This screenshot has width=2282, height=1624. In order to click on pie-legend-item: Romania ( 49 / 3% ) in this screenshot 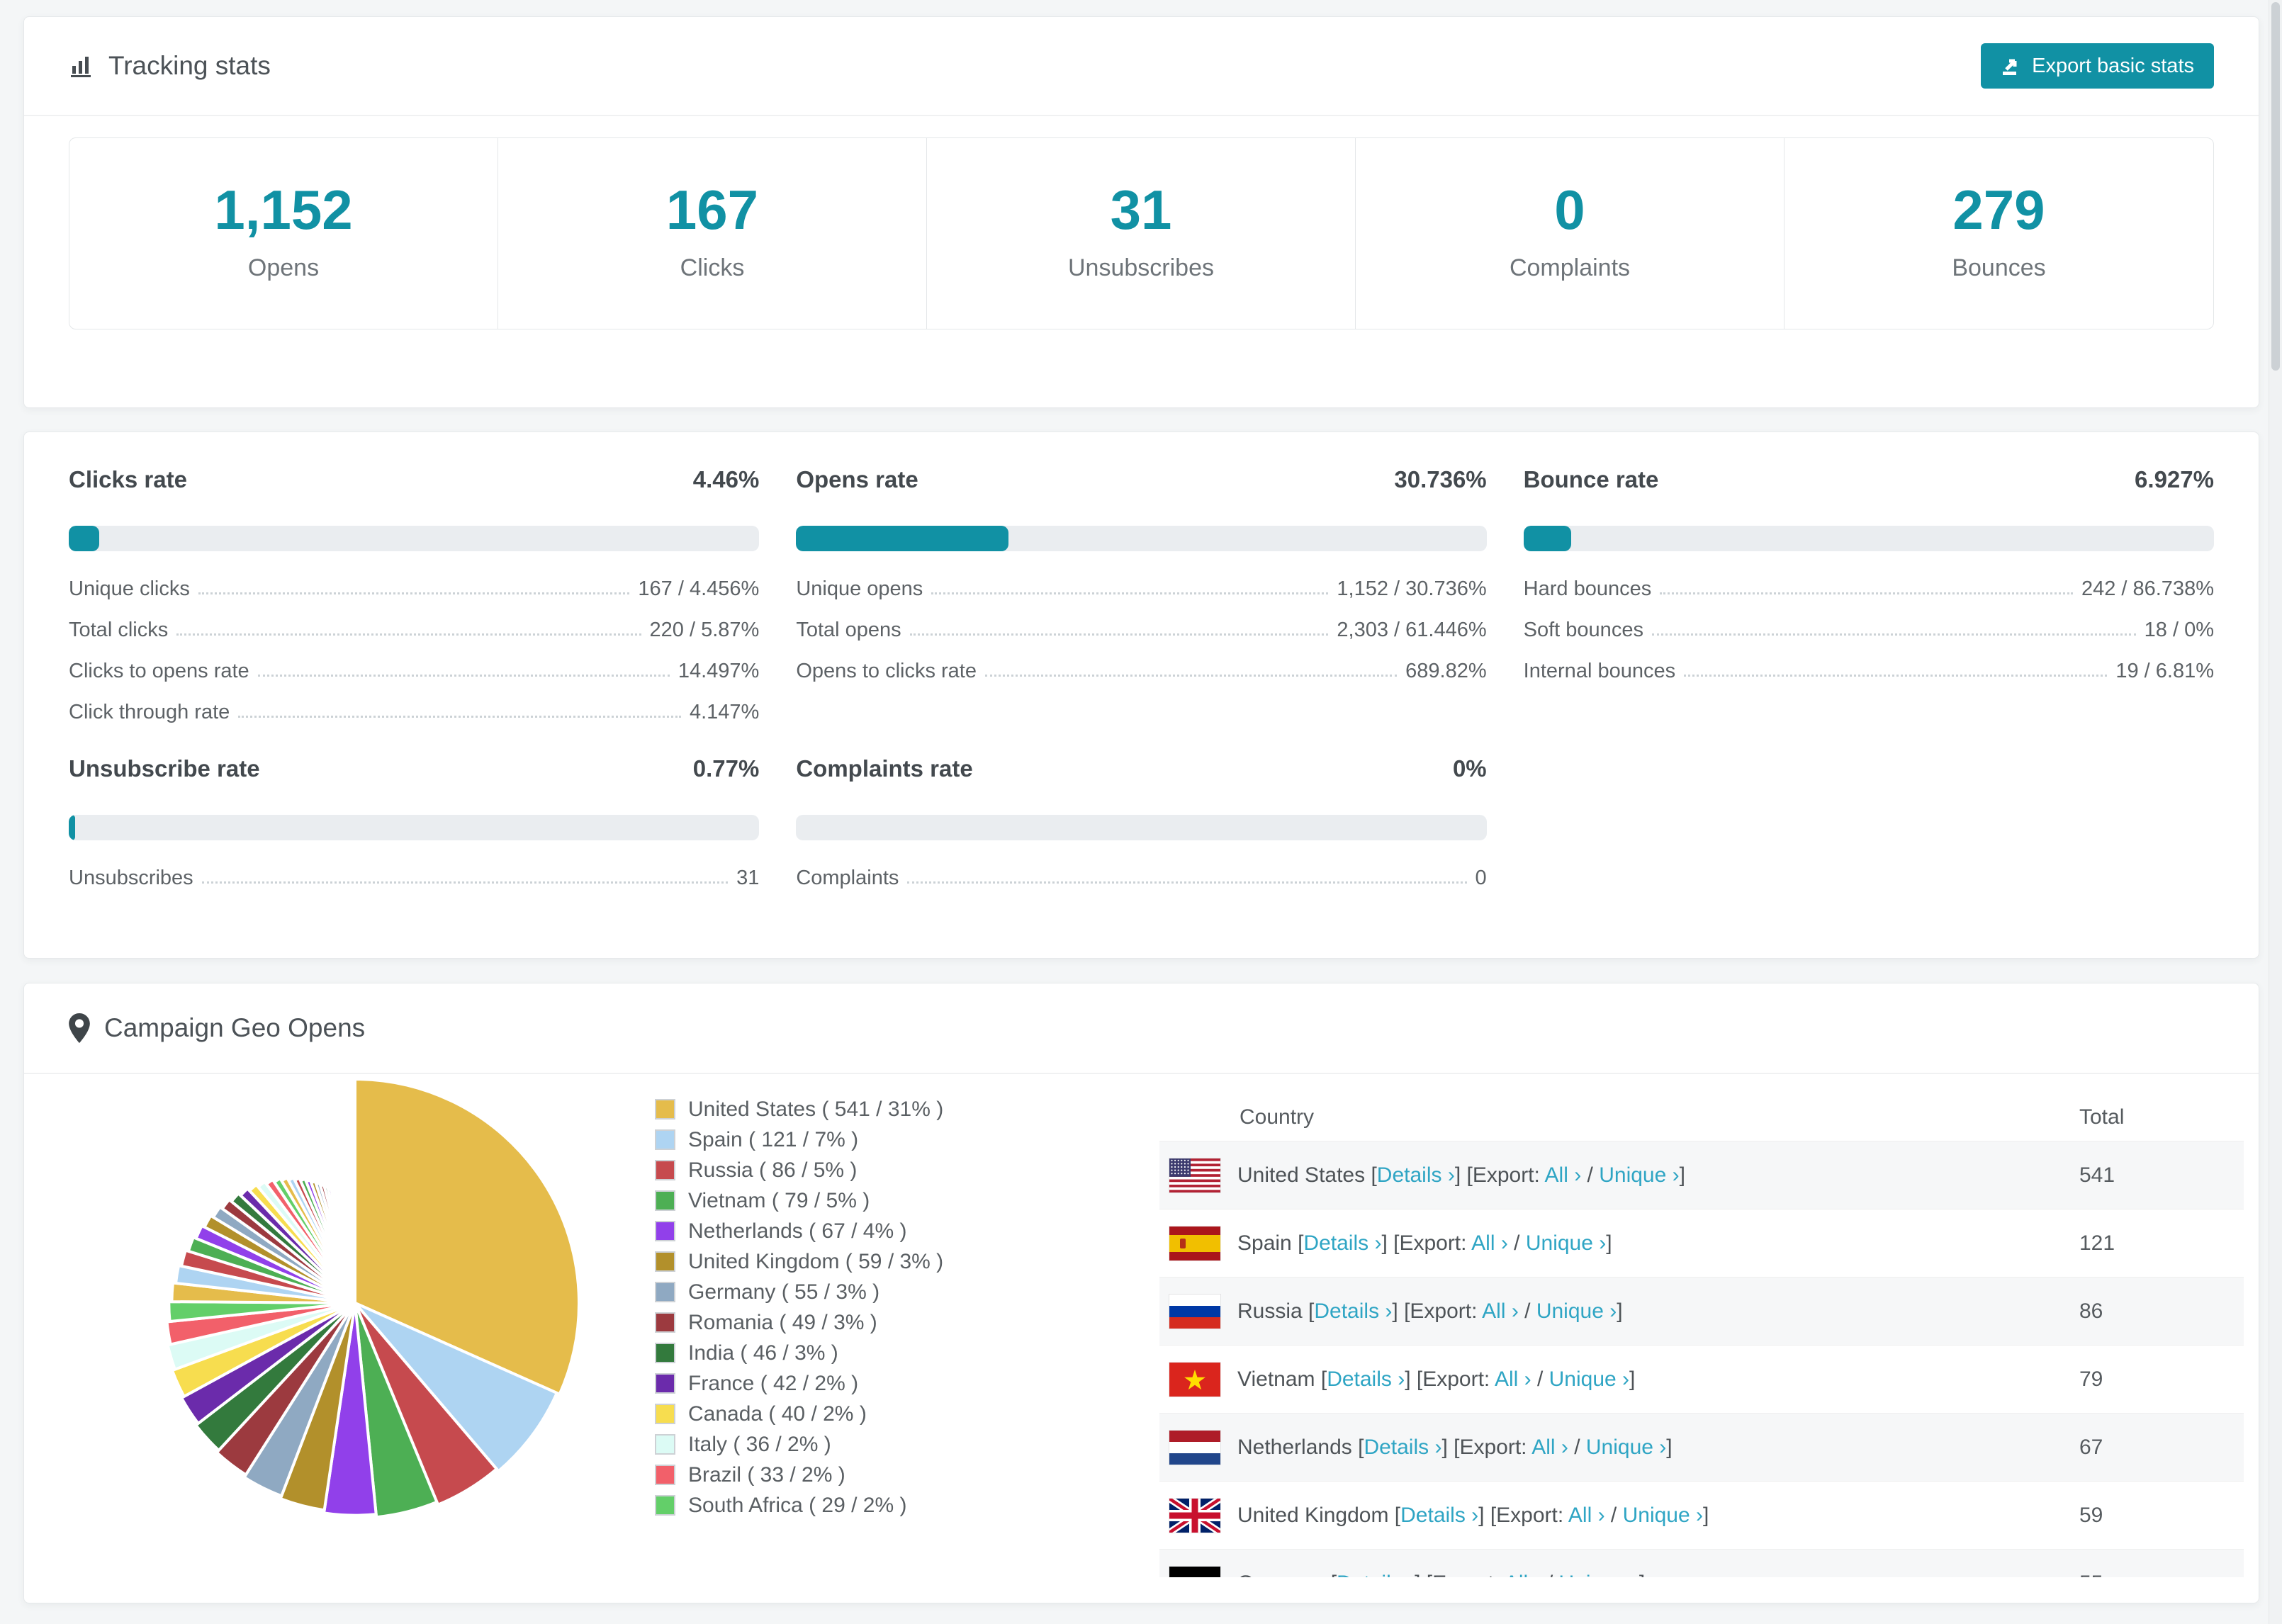, I will do `click(903, 1322)`.